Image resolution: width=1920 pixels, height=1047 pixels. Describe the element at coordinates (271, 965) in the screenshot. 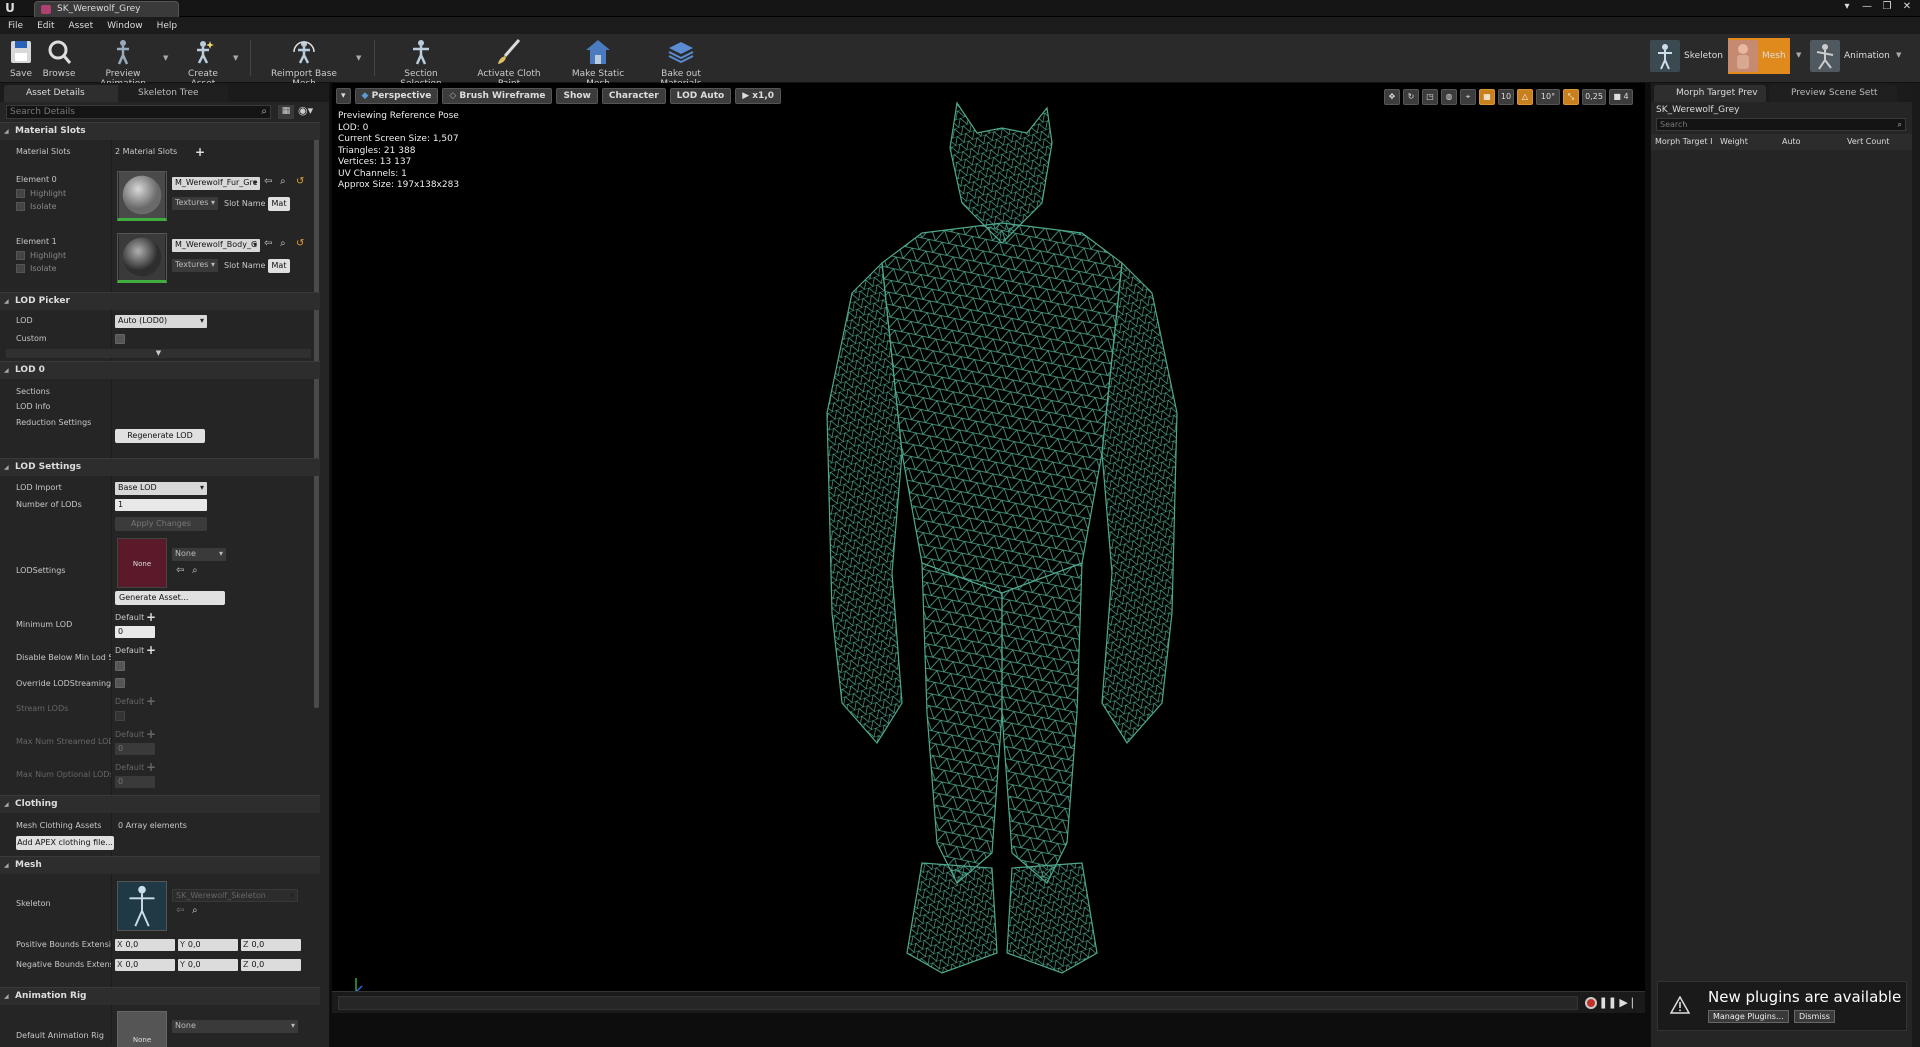

I see `negative-bounds-z: Z 0,0` at that location.